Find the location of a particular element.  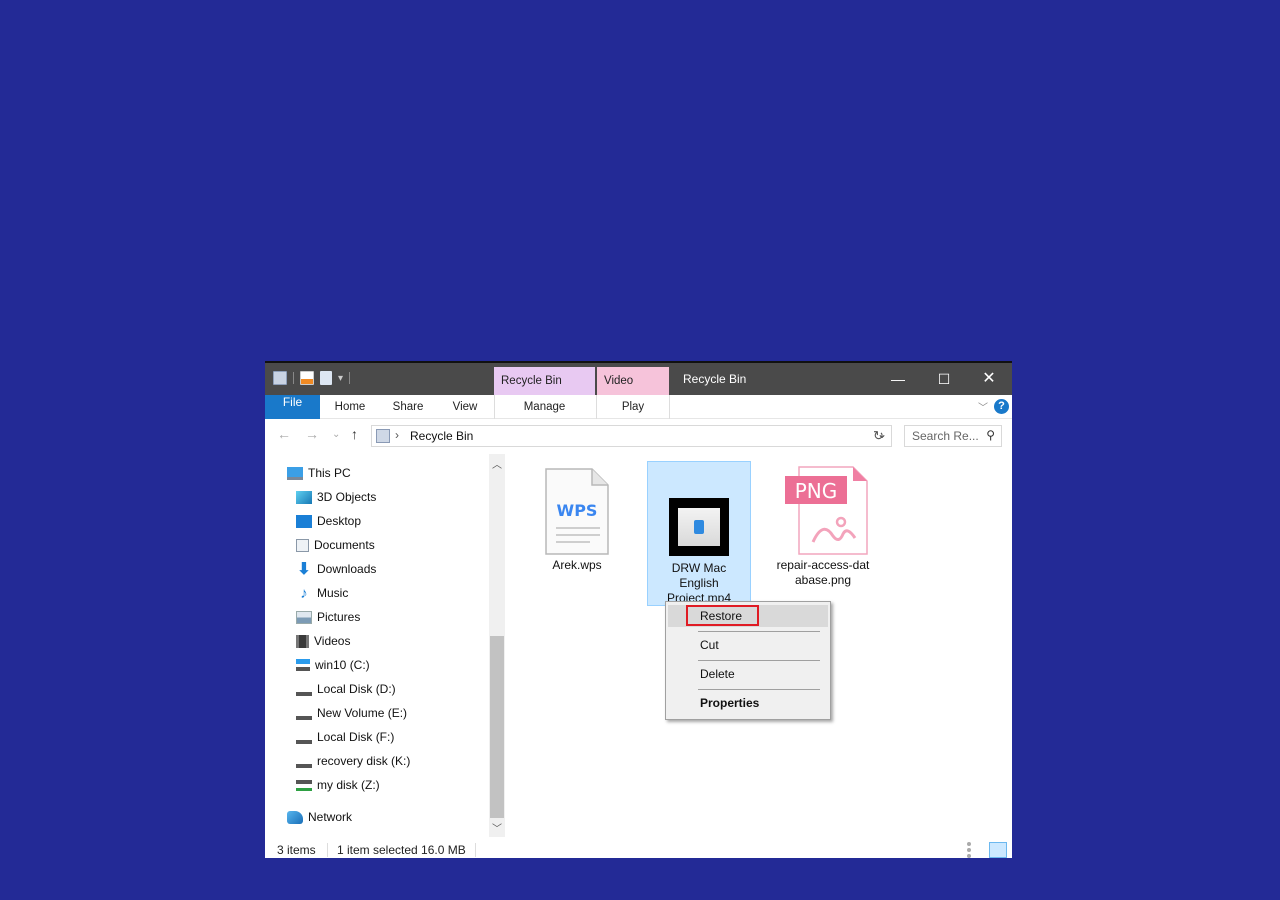

ribbon-tabs: File Home Share View Manage Play ﹀ ? is located at coordinates (638, 407).